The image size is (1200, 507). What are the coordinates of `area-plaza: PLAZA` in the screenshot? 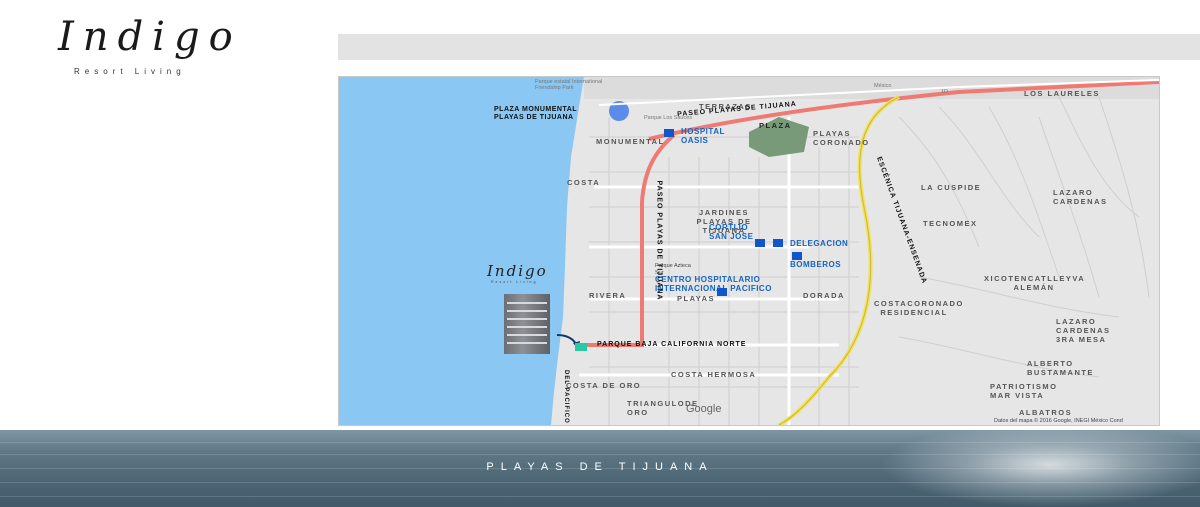 It's located at (775, 125).